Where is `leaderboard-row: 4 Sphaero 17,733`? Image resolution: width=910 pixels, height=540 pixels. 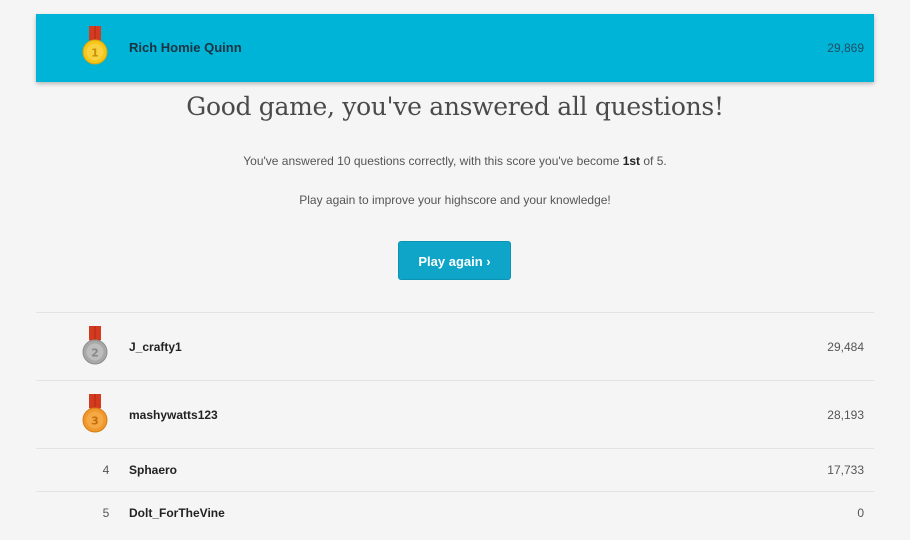
leaderboard-row: 4 Sphaero 17,733 is located at coordinates (455, 469).